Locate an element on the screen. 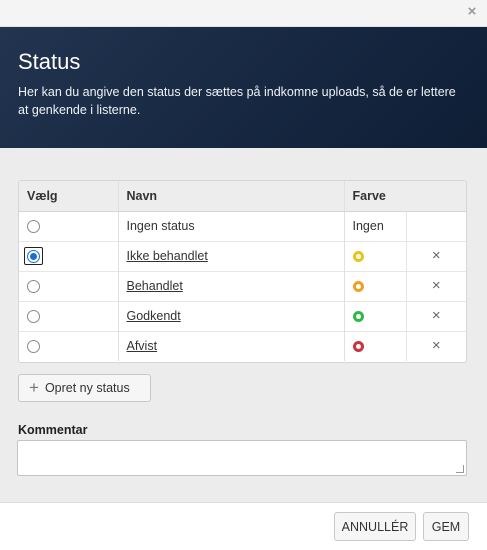 The width and height of the screenshot is (487, 550). table-row: Behandlet × is located at coordinates (242, 285).